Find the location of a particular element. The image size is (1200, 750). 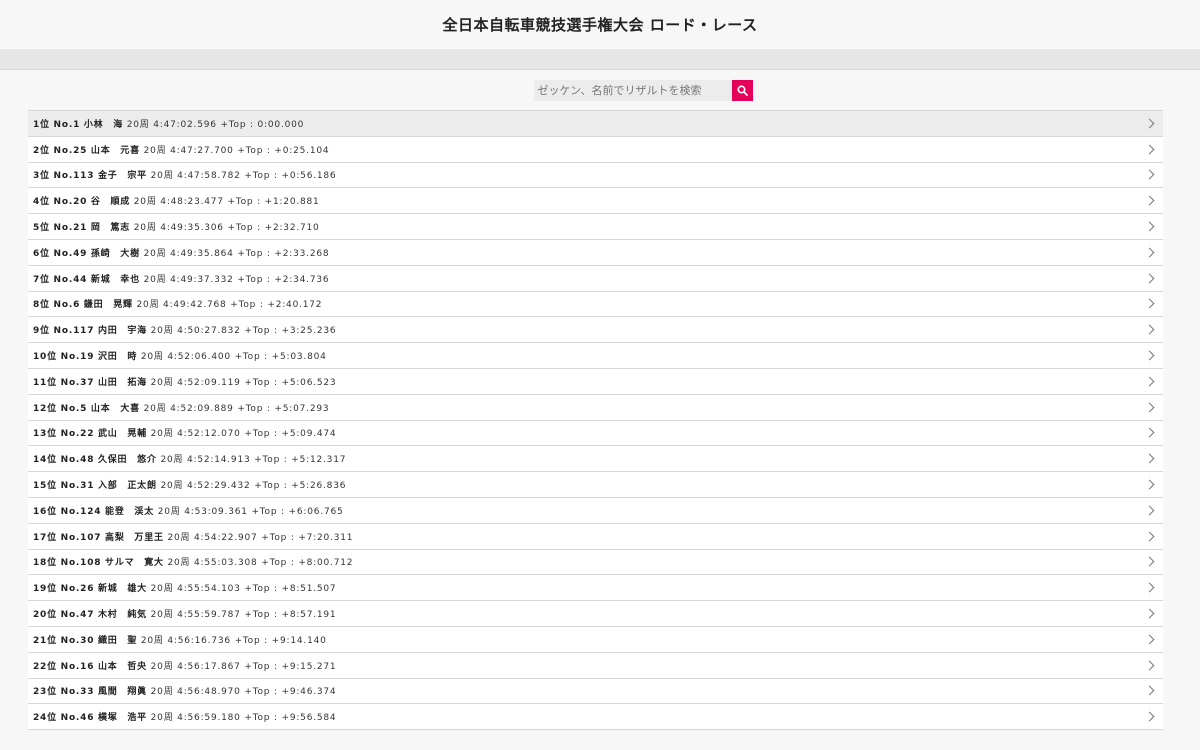

result-gap: +Top : +5:09.474 is located at coordinates (290, 434).